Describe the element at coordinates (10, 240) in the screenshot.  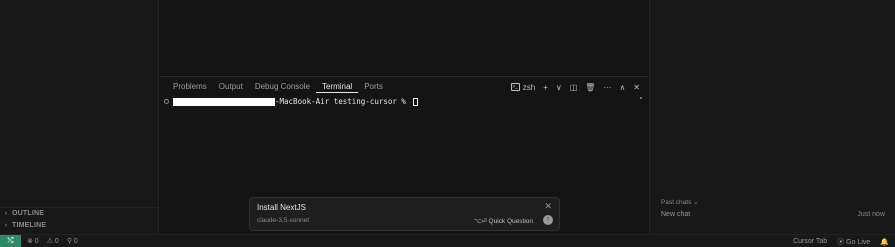
I see `remote-icon: ⤭` at that location.